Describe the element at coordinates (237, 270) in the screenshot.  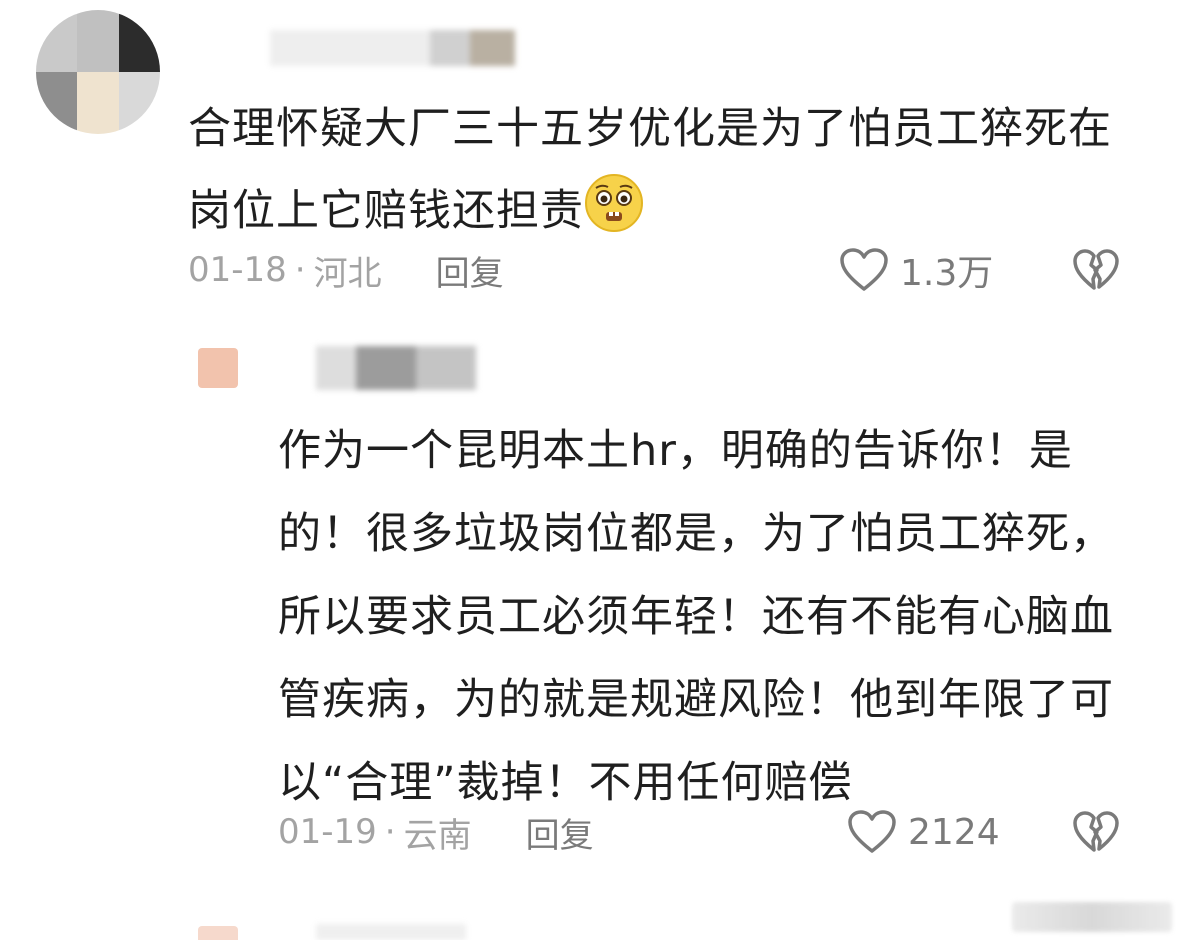
I see `comment-date: 01-18` at that location.